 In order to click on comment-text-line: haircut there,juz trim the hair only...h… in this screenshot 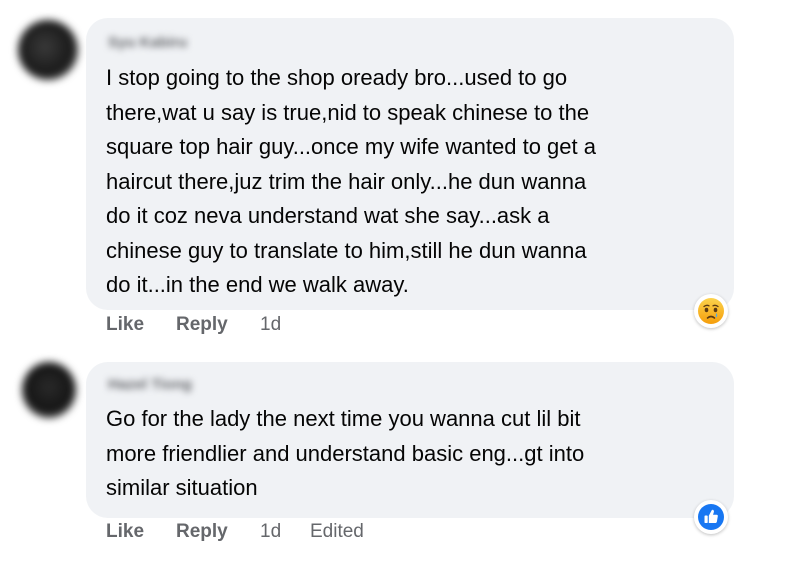, I will do `click(346, 181)`.